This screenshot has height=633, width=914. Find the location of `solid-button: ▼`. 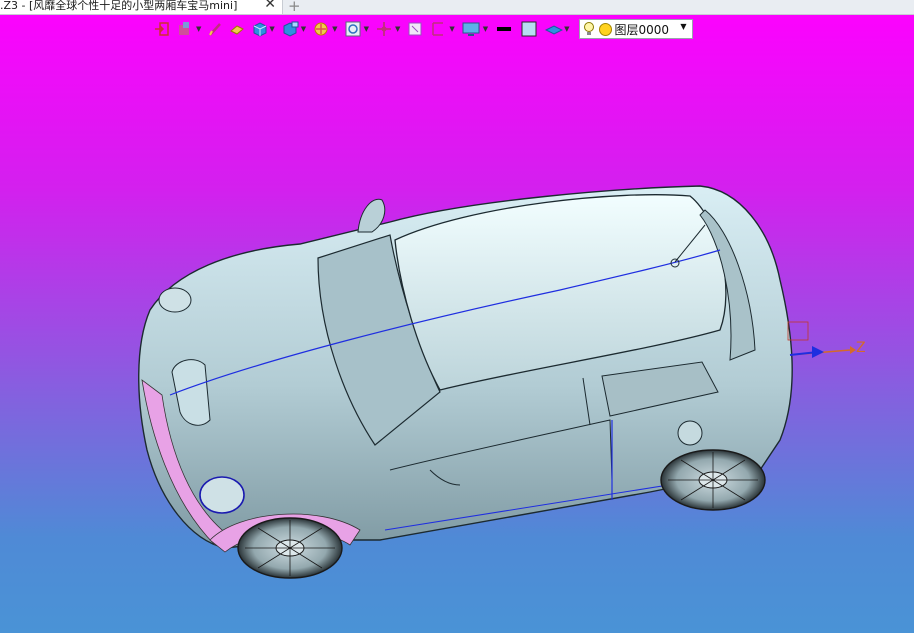

solid-button: ▼ is located at coordinates (263, 29).